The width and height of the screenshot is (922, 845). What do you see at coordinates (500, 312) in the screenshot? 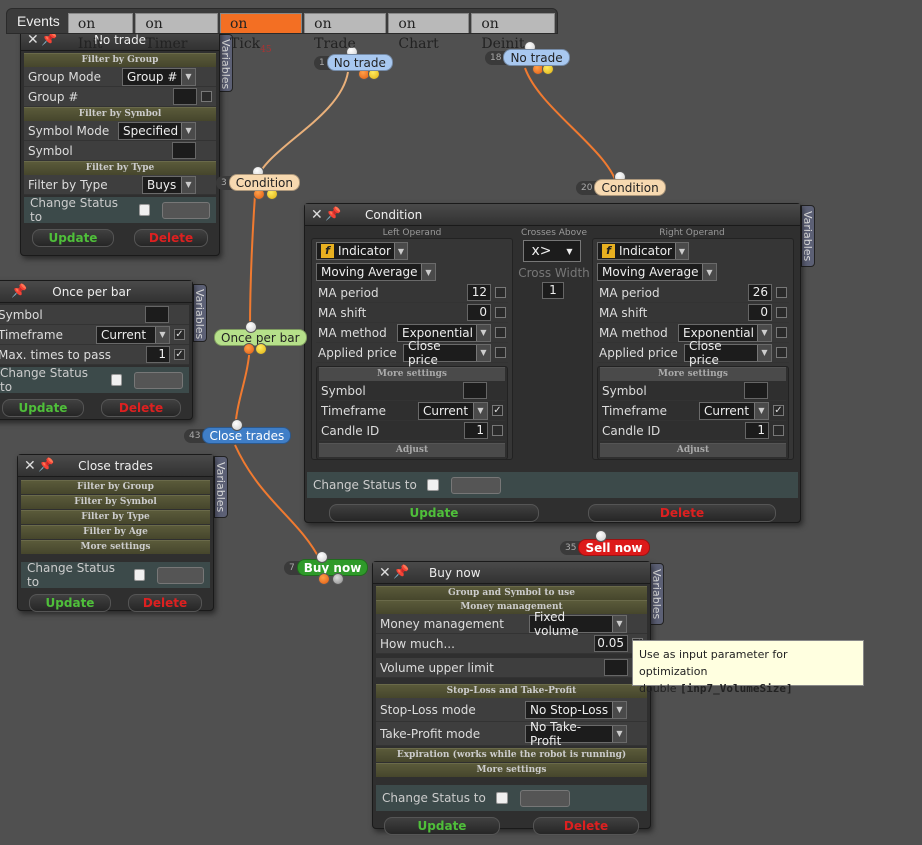
I see `left-ma-shift-checkbox` at bounding box center [500, 312].